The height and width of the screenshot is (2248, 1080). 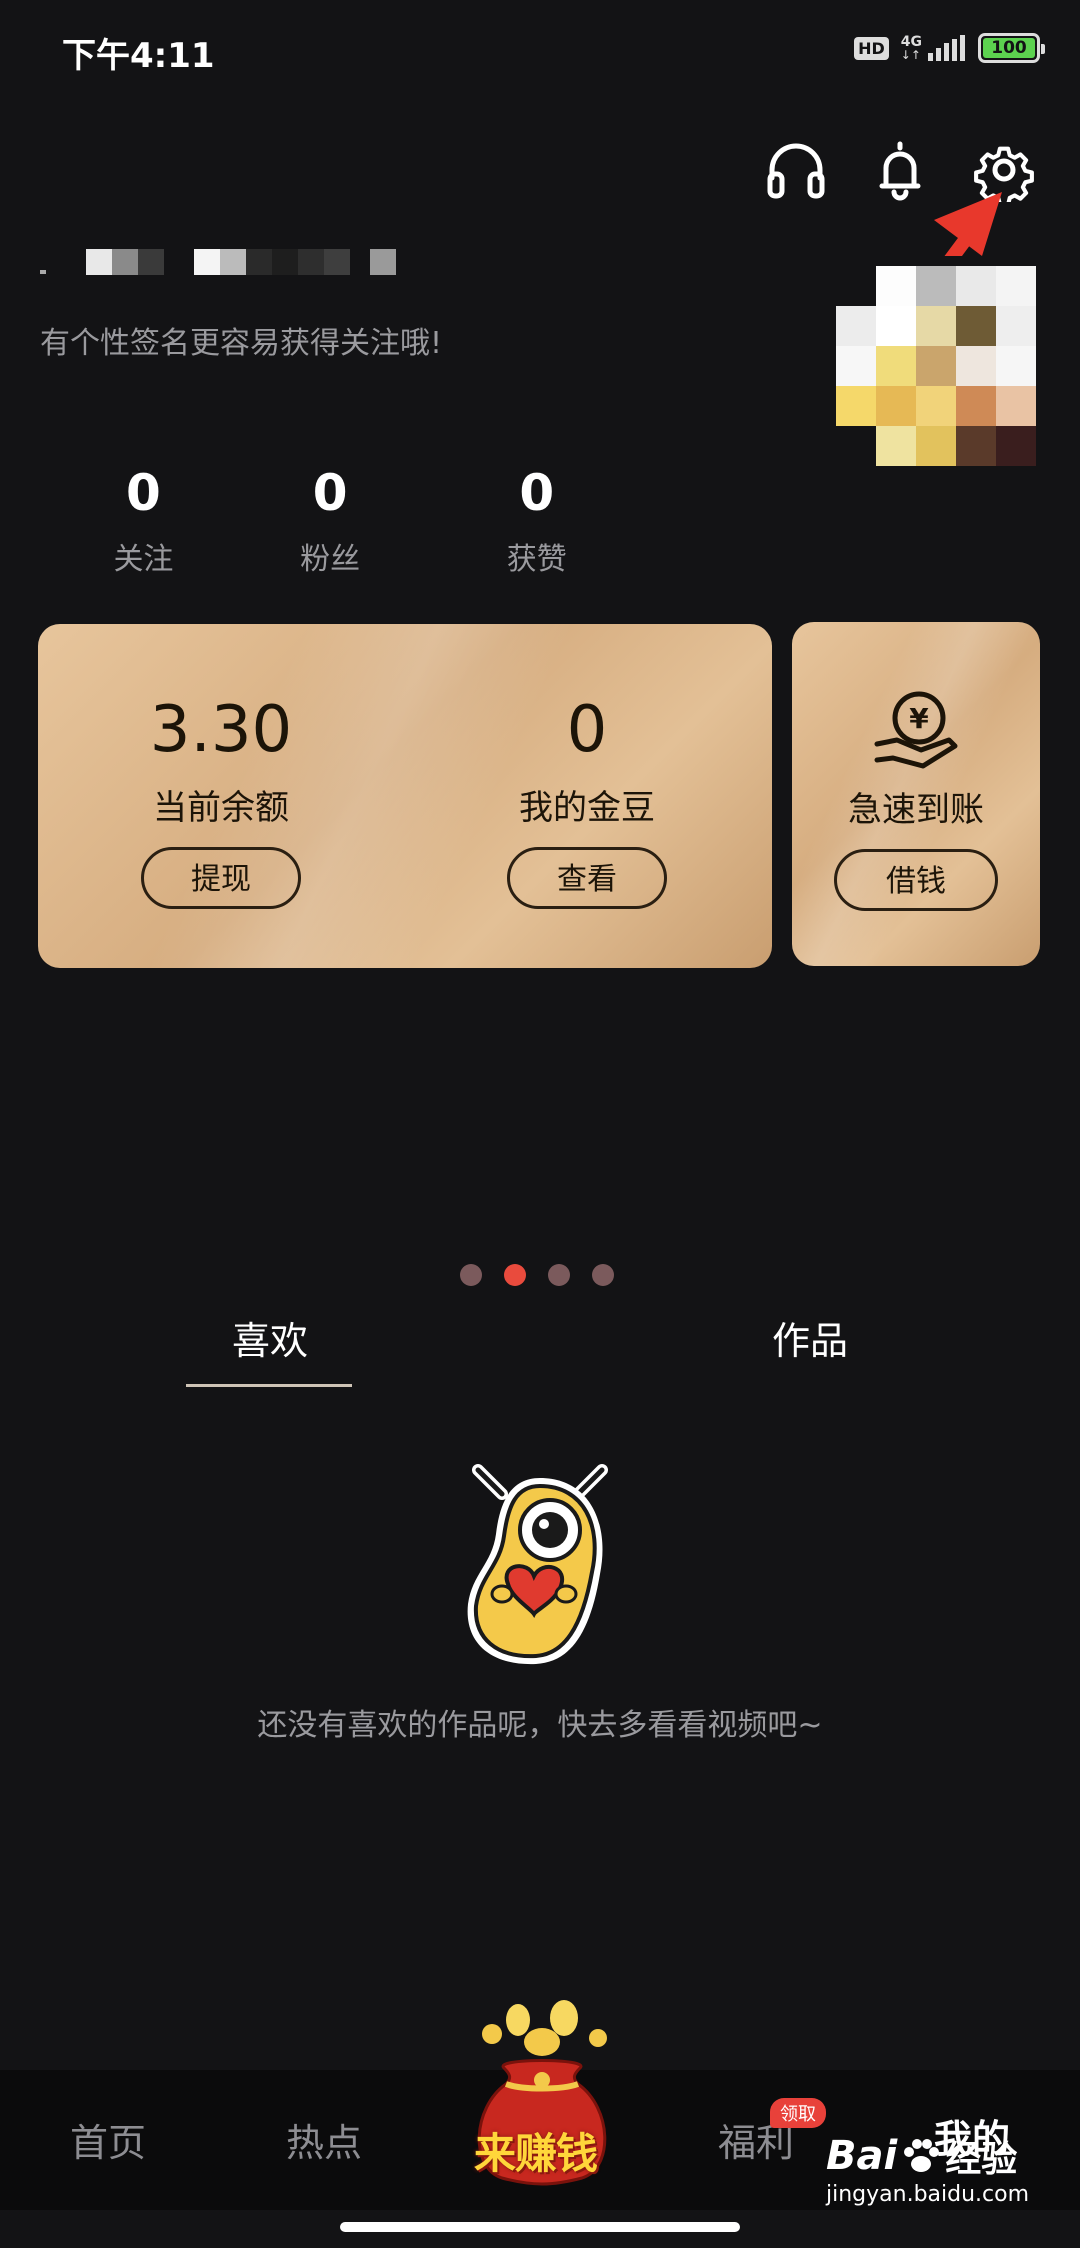 What do you see at coordinates (536, 2150) in the screenshot?
I see `nav-earn: 来赚钱` at bounding box center [536, 2150].